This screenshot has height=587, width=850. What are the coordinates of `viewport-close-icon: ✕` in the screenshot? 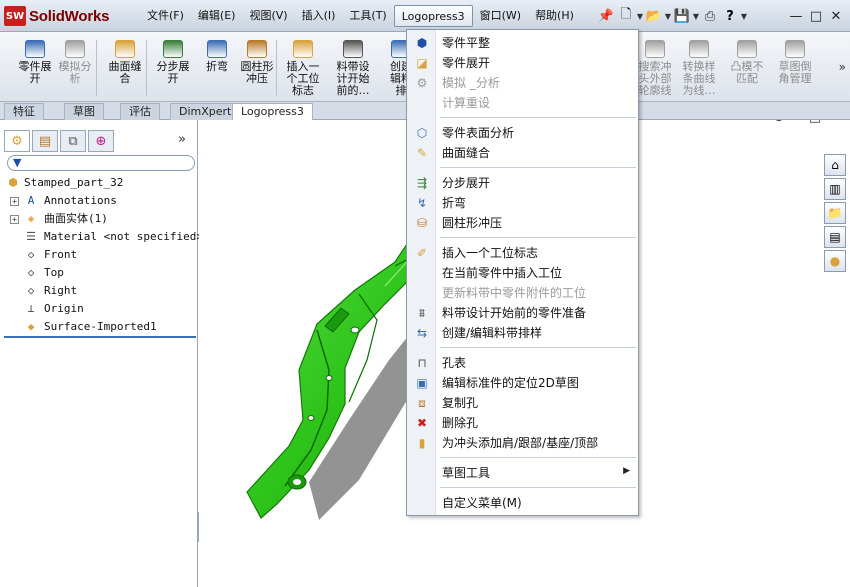 It's located at (833, 122).